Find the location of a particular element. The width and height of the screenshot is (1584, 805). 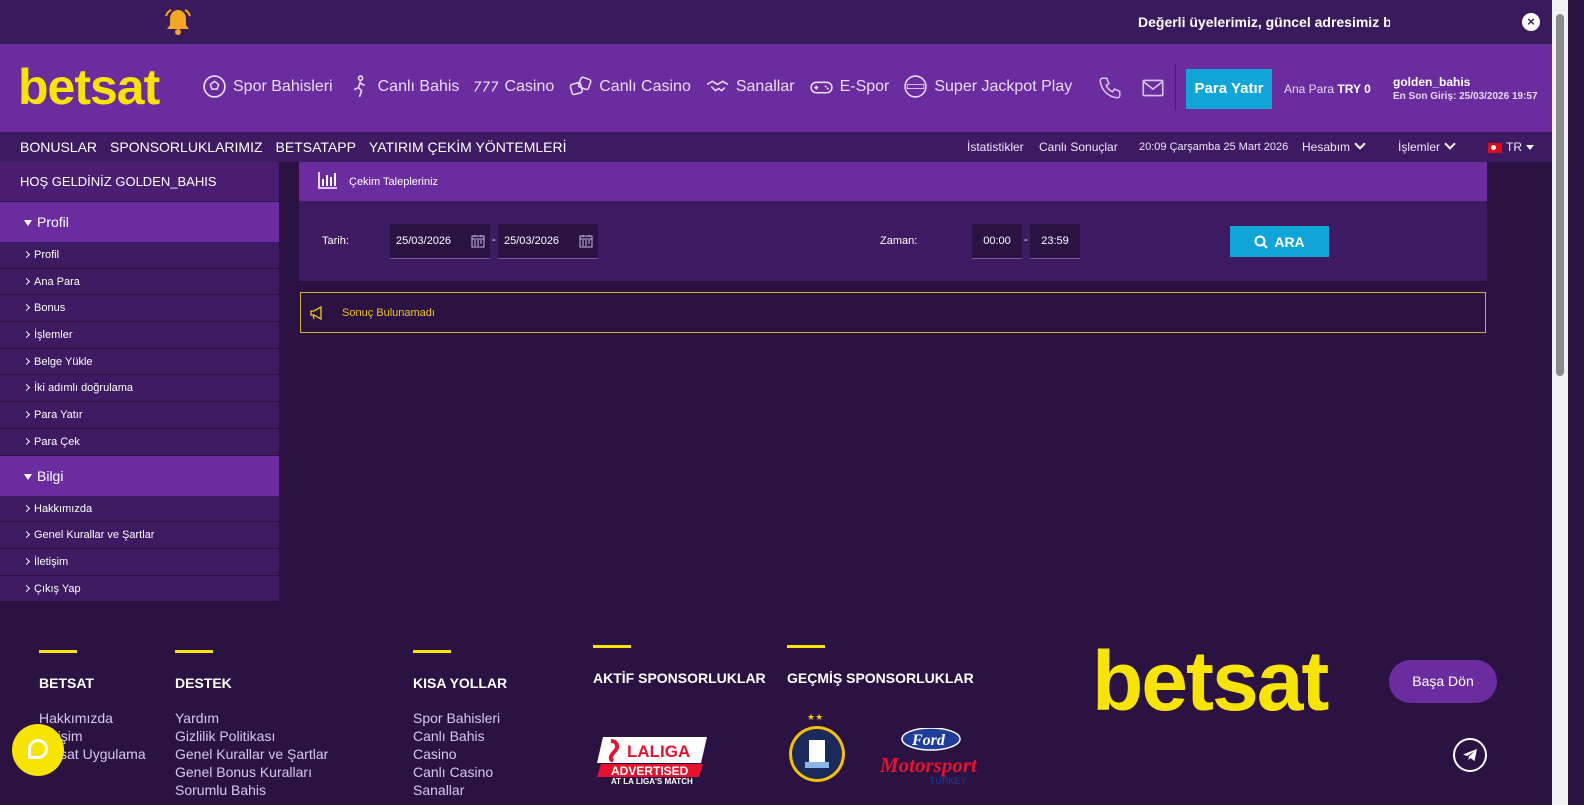

nav-super-jackpot: Super Jackpot Play is located at coordinates (987, 86).